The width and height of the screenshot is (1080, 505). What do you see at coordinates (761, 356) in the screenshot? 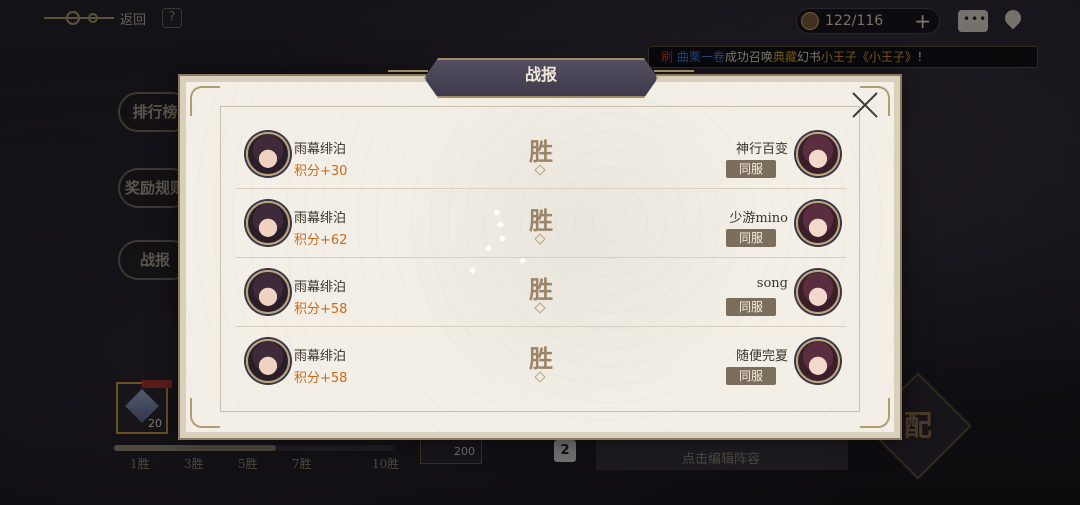
I see `opponent-name: 随便完夏` at bounding box center [761, 356].